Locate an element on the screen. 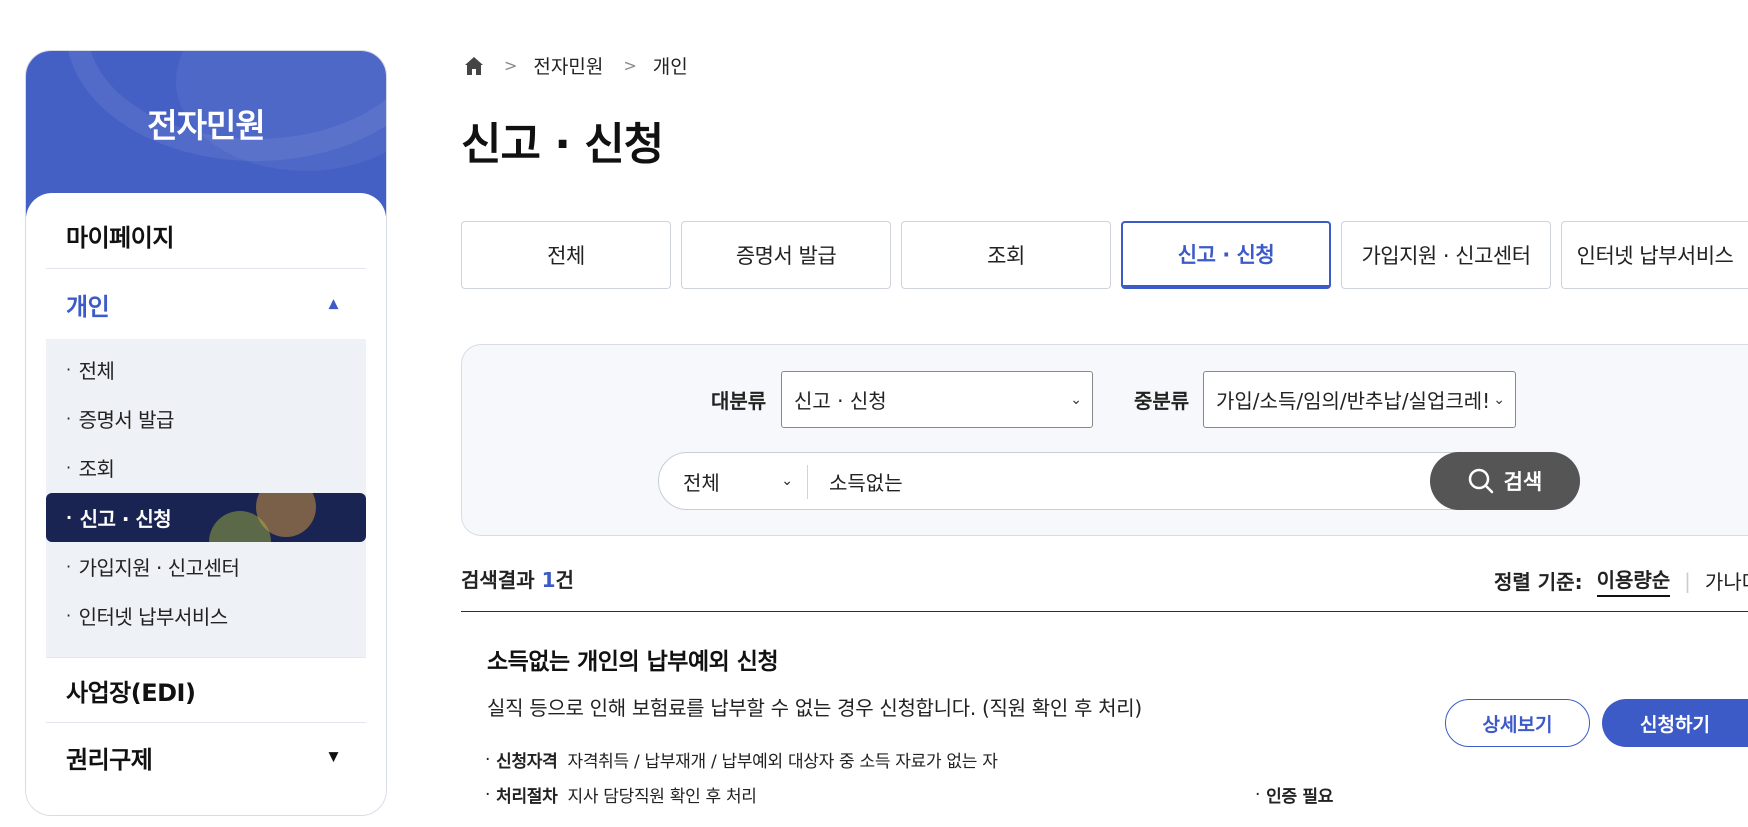 The height and width of the screenshot is (827, 1748). process-info: · 처리절차 지사 담당직원 확인 후 처리 is located at coordinates (621, 795).